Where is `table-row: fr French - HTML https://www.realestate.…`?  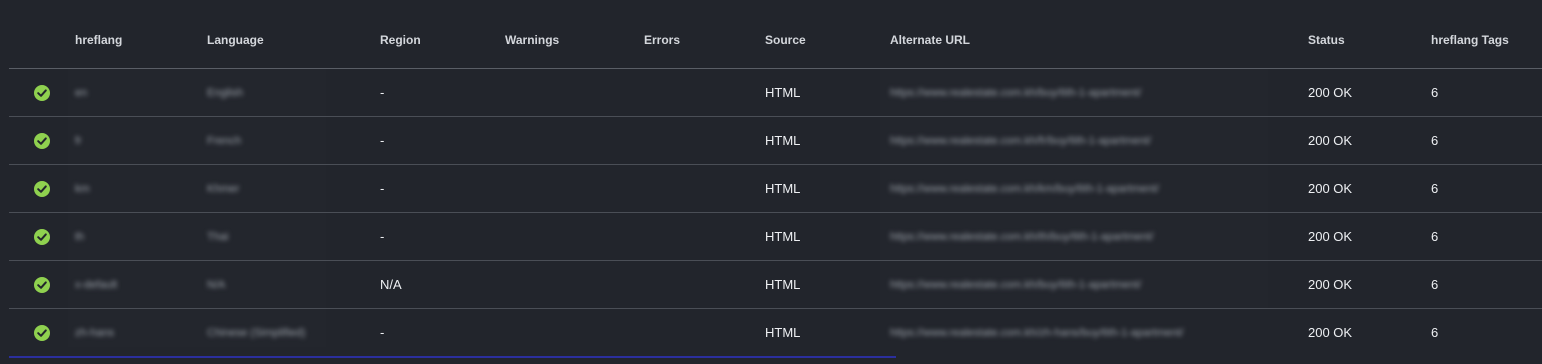 table-row: fr French - HTML https://www.realestate.… is located at coordinates (771, 141).